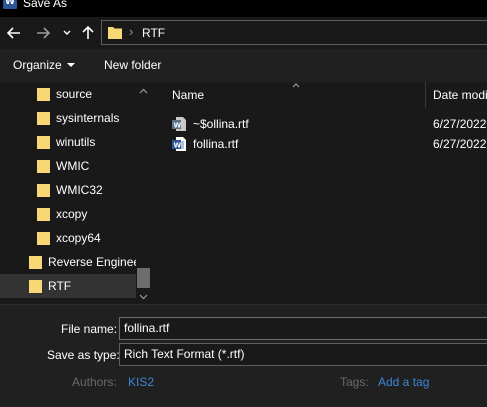 The width and height of the screenshot is (487, 407). I want to click on sidebar-item-label: xcopy64, so click(78, 238).